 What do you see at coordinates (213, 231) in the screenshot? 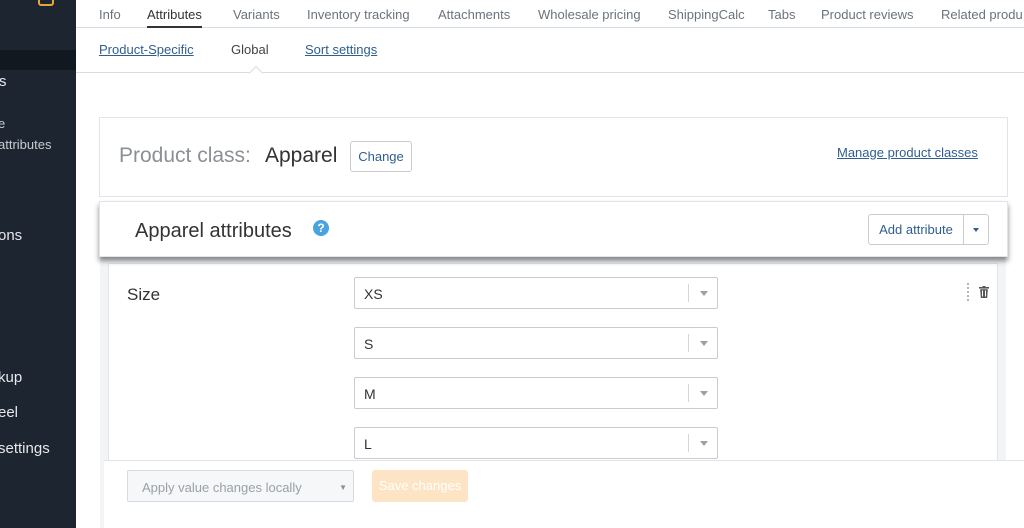
I see `attributes-title: Apparel attributes` at bounding box center [213, 231].